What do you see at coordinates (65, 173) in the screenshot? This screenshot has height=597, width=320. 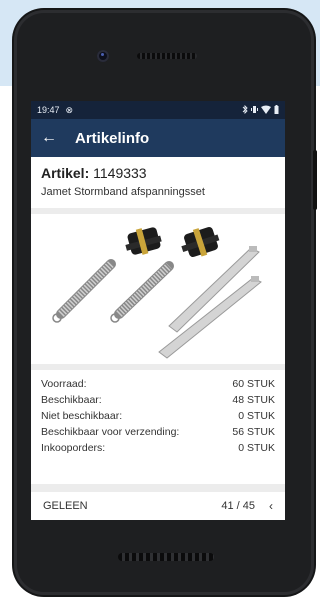 I see `article-label: Artikel:` at bounding box center [65, 173].